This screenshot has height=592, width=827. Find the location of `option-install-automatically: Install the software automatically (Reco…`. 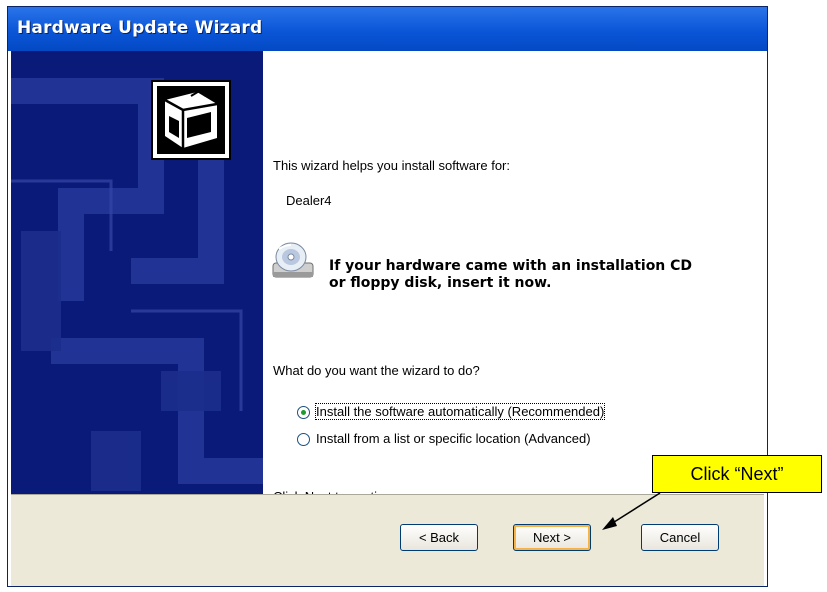

option-install-automatically: Install the software automatically (Reco… is located at coordinates (487, 412).